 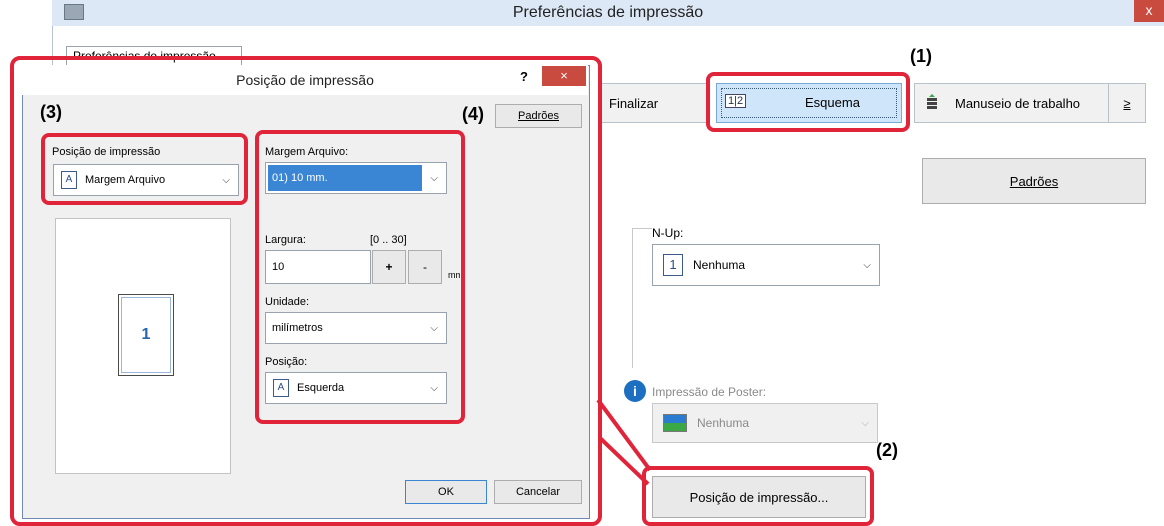 What do you see at coordinates (921, 56) in the screenshot?
I see `callout-label-1: (1)` at bounding box center [921, 56].